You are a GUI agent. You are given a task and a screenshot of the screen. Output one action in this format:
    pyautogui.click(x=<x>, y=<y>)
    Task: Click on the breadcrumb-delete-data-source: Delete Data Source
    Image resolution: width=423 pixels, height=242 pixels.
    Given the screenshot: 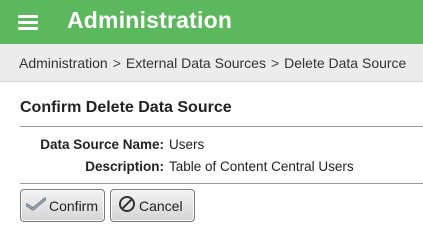 What is the action you would take?
    pyautogui.click(x=345, y=63)
    